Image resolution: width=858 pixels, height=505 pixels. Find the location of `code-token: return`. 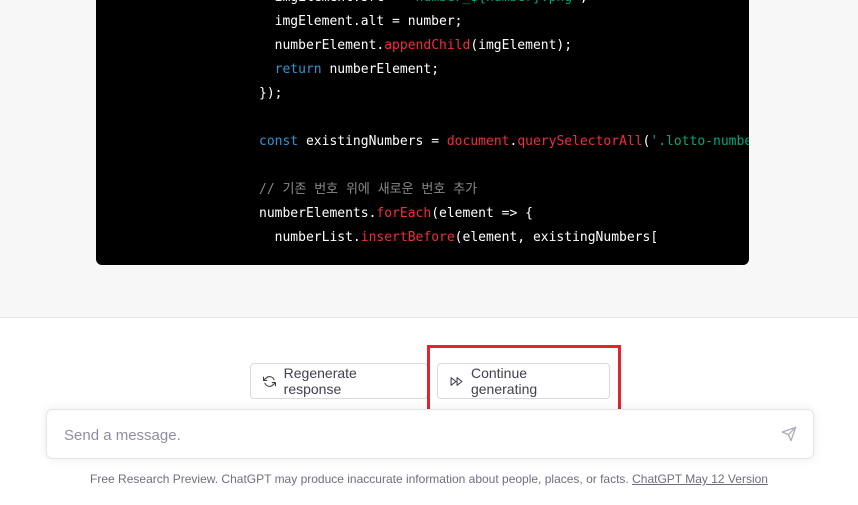

code-token: return is located at coordinates (298, 69).